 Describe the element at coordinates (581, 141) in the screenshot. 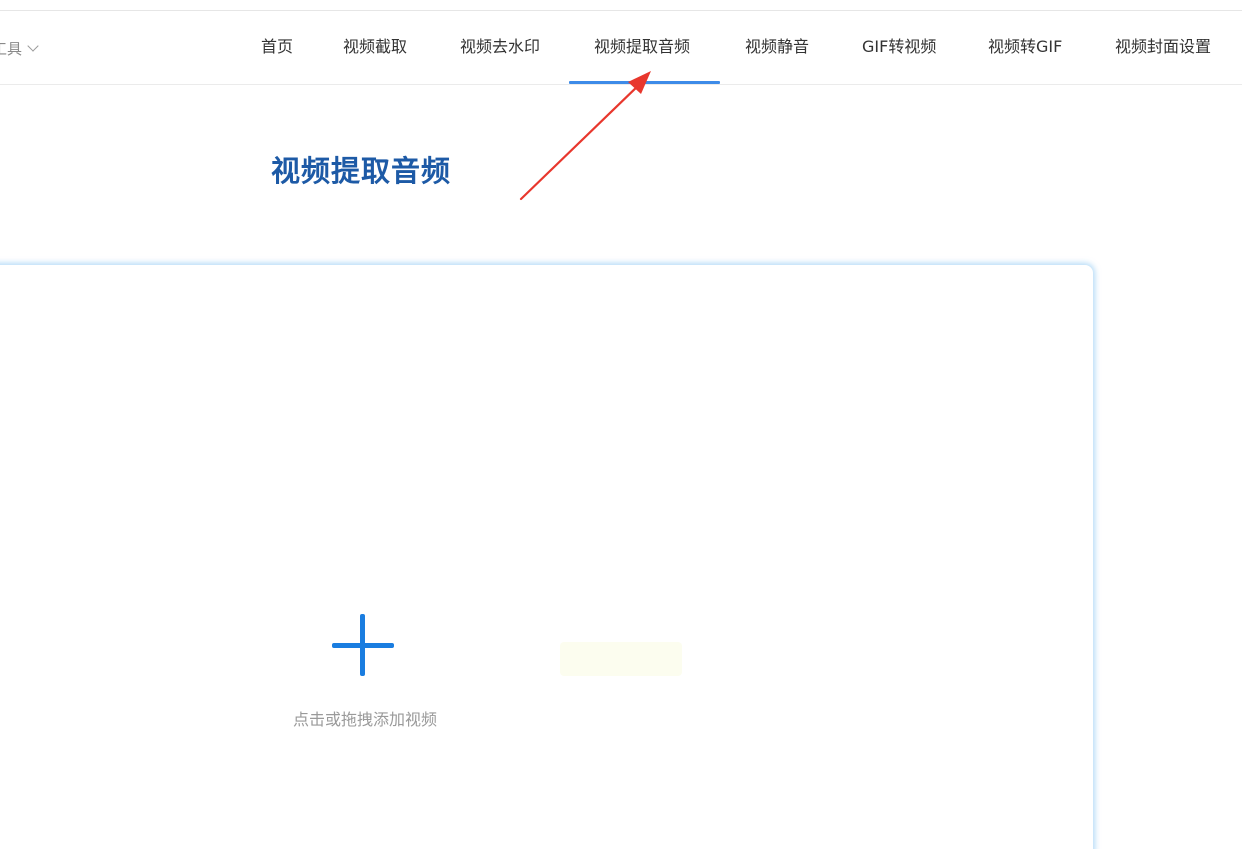

I see `annotation-arrow-shaft` at that location.